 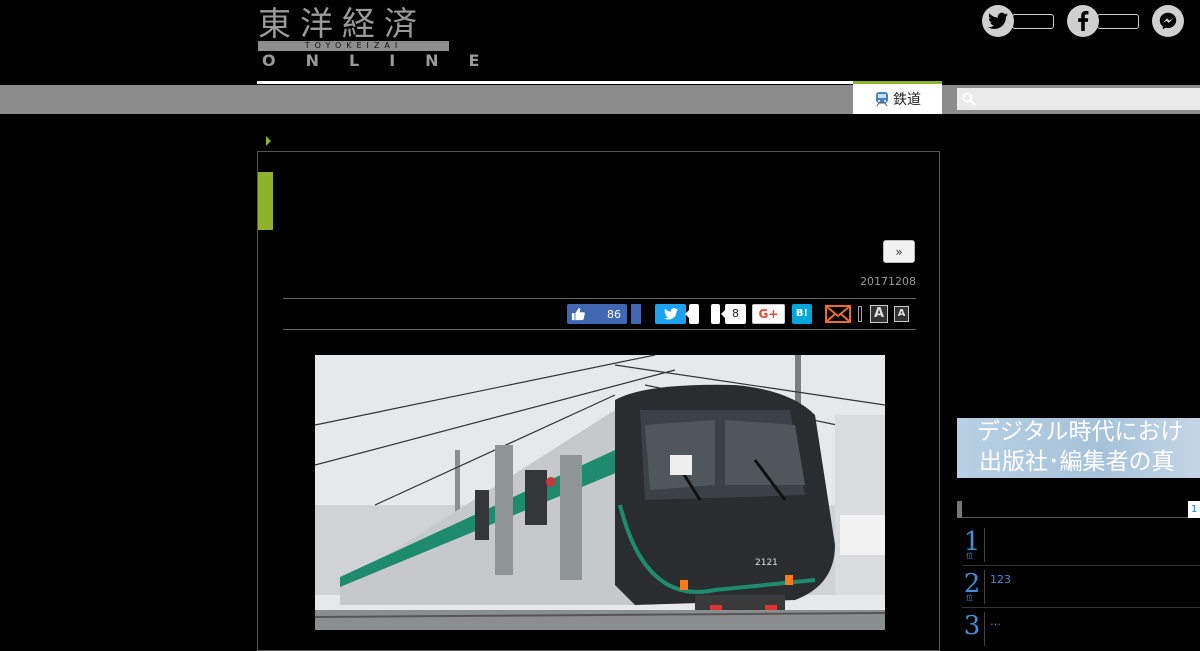 I want to click on messenger-icon, so click(x=1168, y=21).